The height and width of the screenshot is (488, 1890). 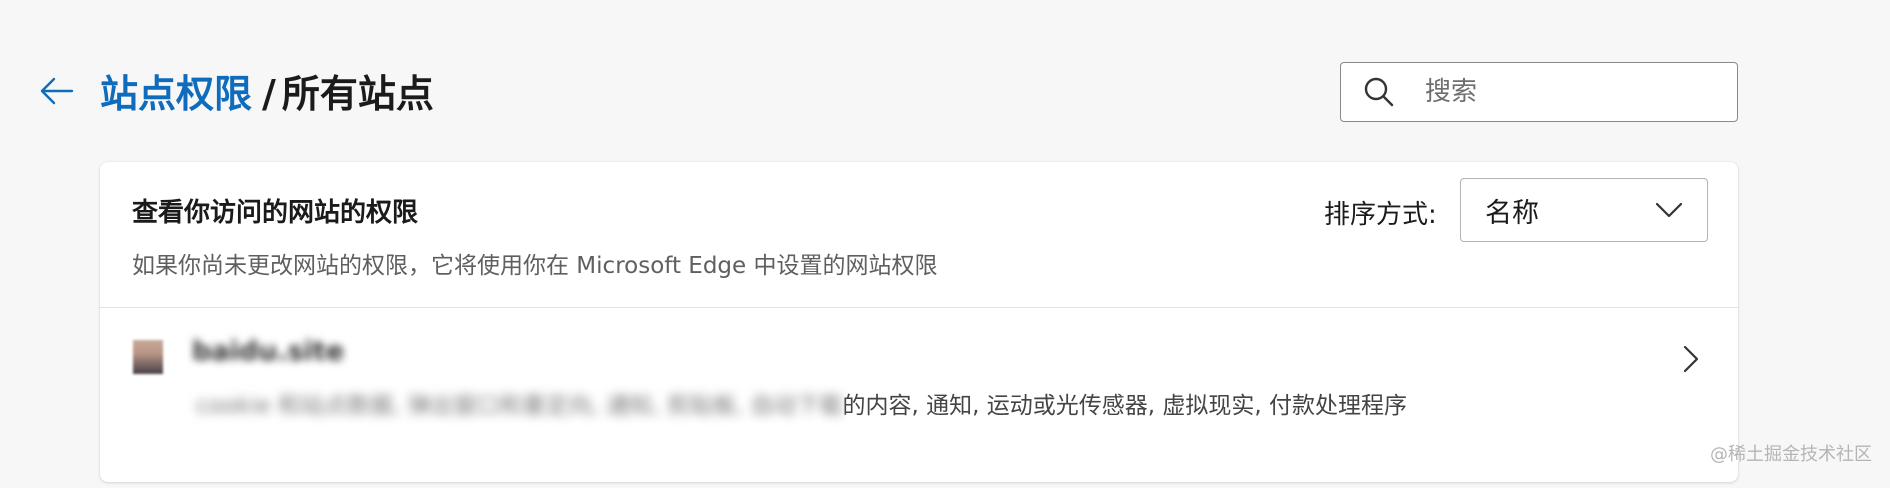 I want to click on search-box, so click(x=1539, y=92).